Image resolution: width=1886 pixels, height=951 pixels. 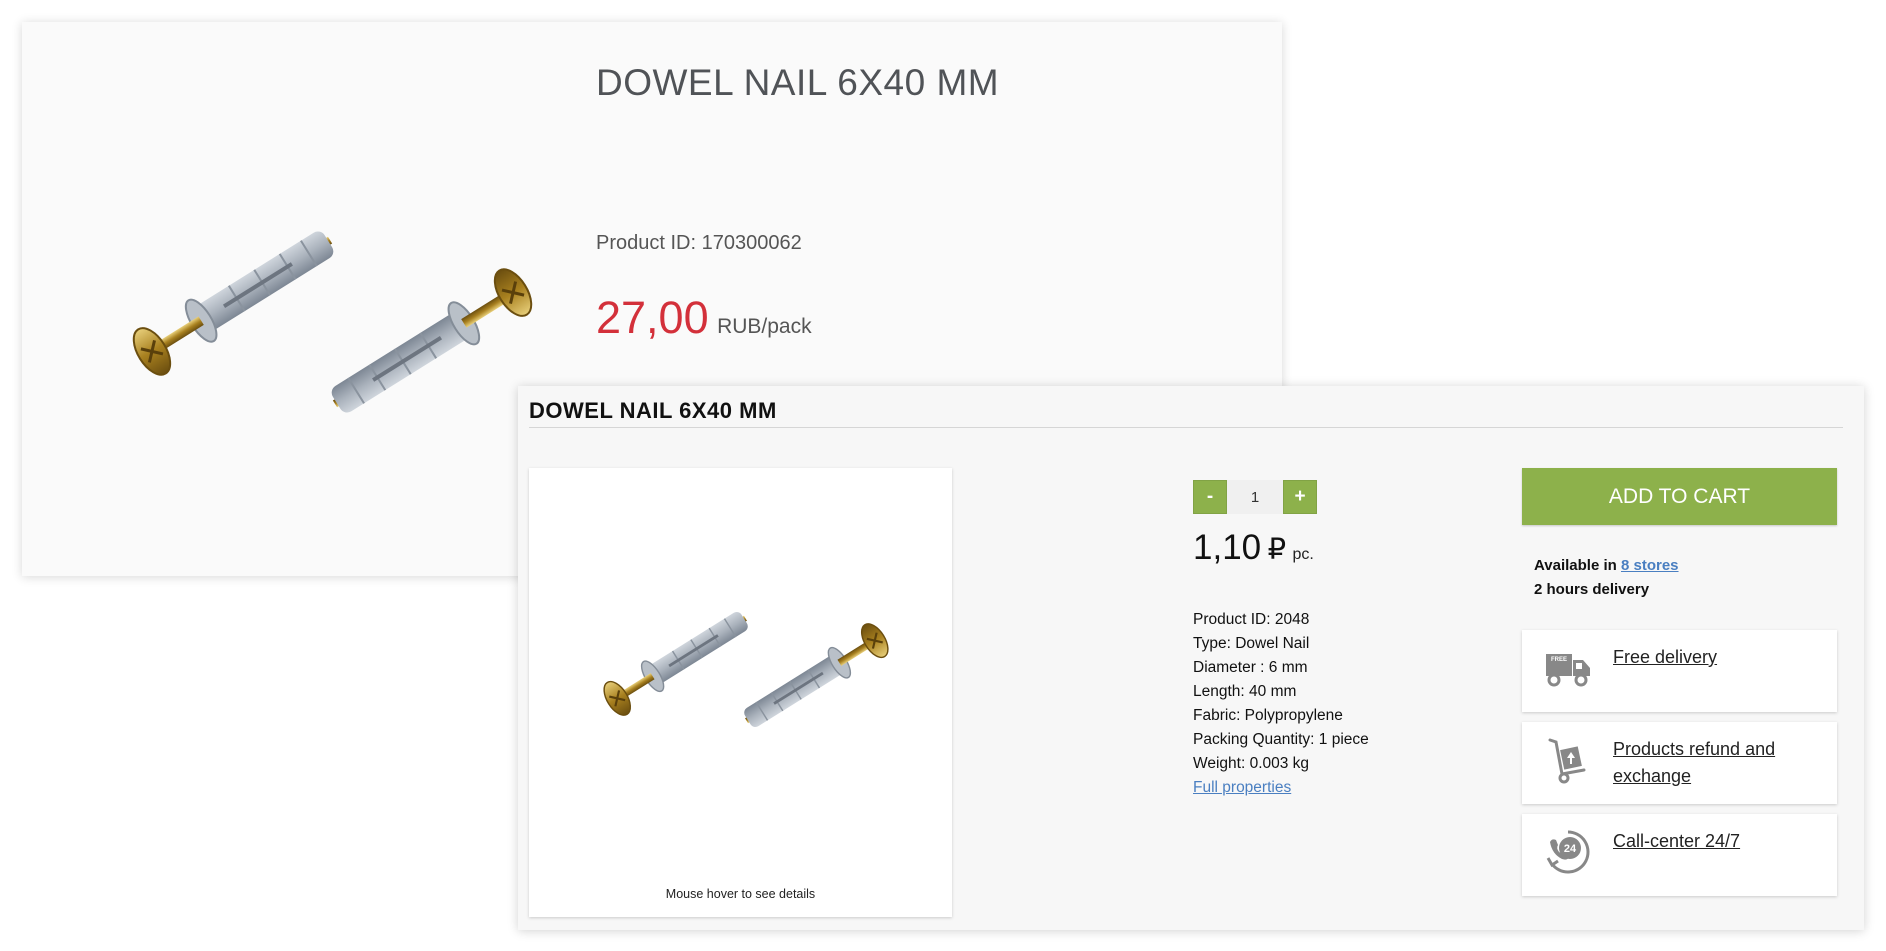 I want to click on spec-line: Length: 40 mm, so click(x=1245, y=691).